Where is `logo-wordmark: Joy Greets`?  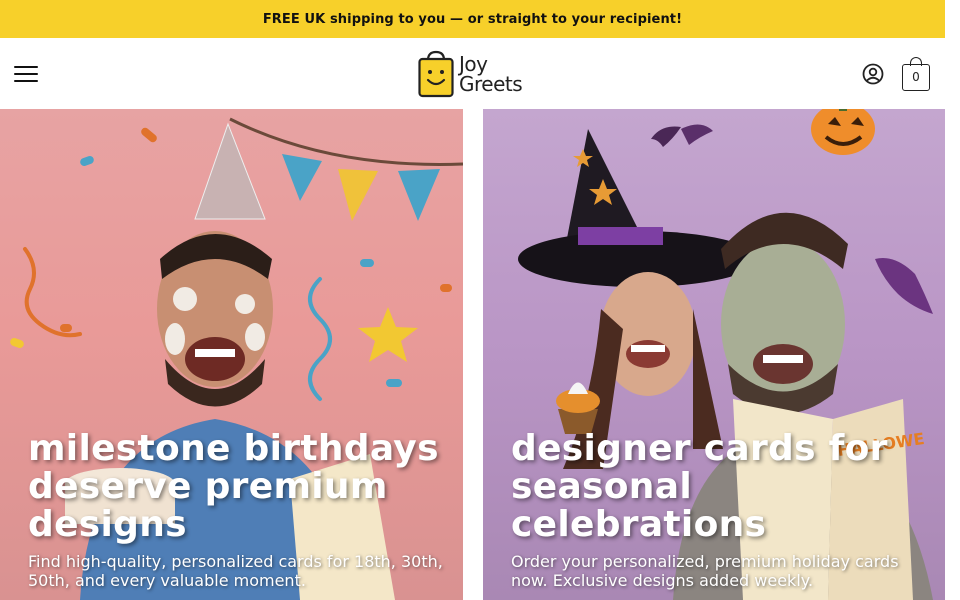
logo-wordmark: Joy Greets is located at coordinates (491, 74).